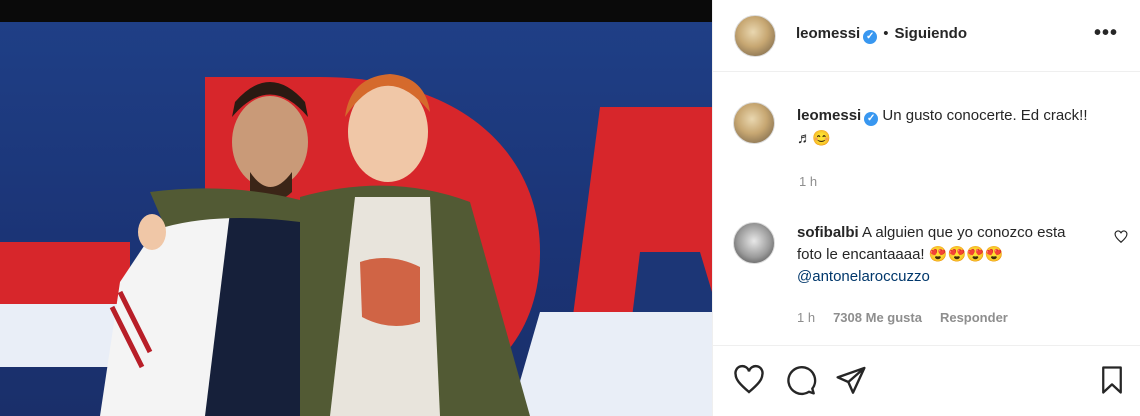 This screenshot has height=416, width=1140. What do you see at coordinates (356, 11) in the screenshot?
I see `top-strip` at bounding box center [356, 11].